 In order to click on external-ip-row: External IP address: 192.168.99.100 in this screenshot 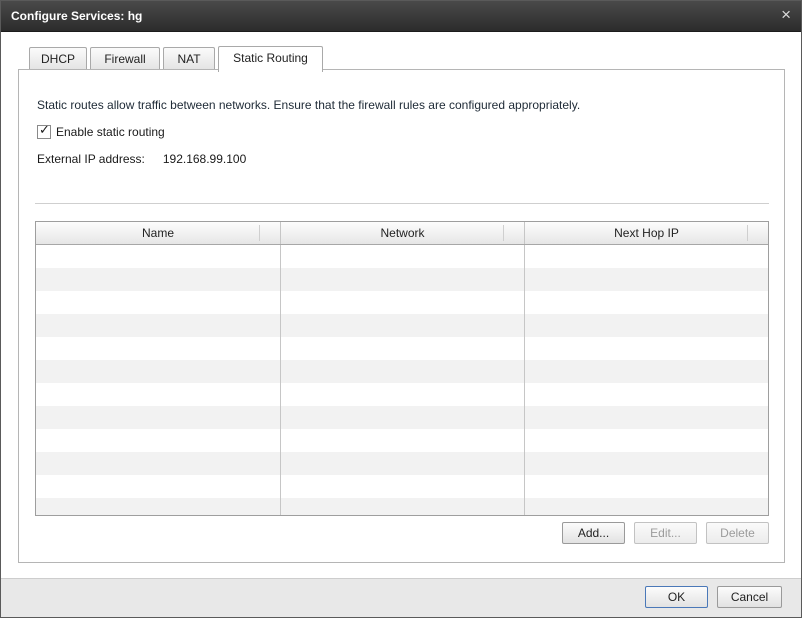, I will do `click(141, 159)`.